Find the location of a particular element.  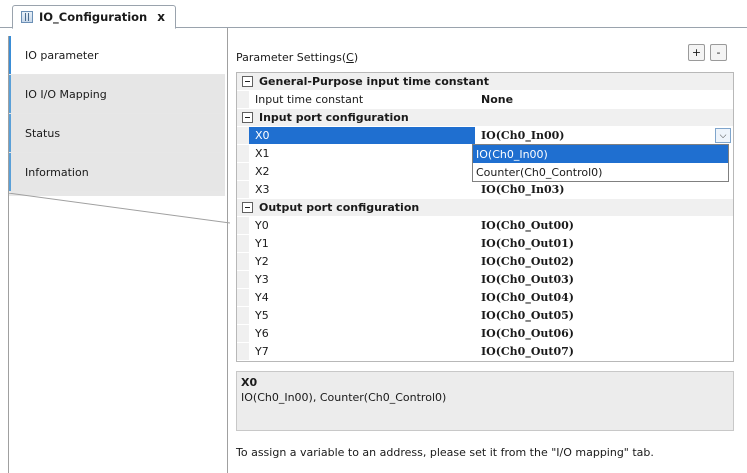

property-value-combo: IO(Ch0_In00) is located at coordinates (604, 135).